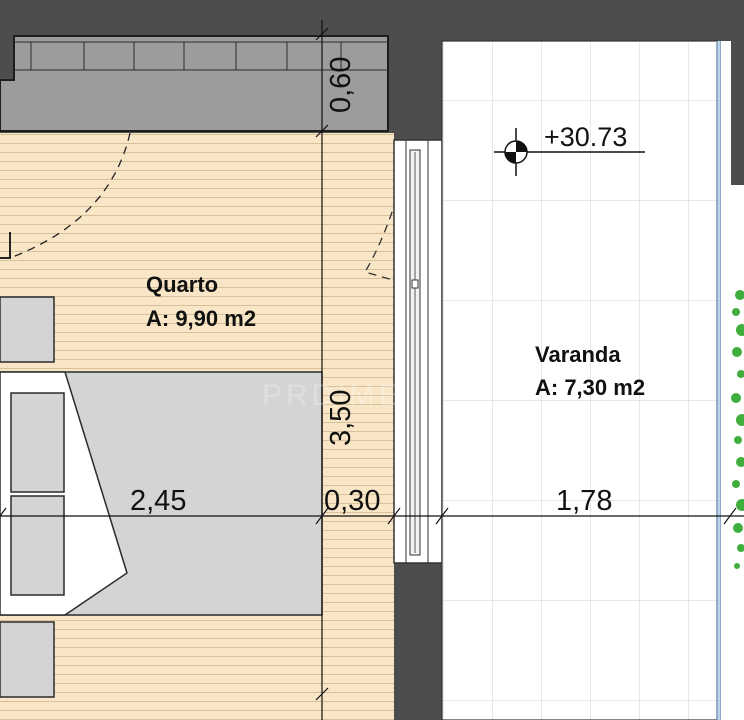 This screenshot has width=744, height=720. What do you see at coordinates (585, 137) in the screenshot?
I see `level-elevation: +30.73` at bounding box center [585, 137].